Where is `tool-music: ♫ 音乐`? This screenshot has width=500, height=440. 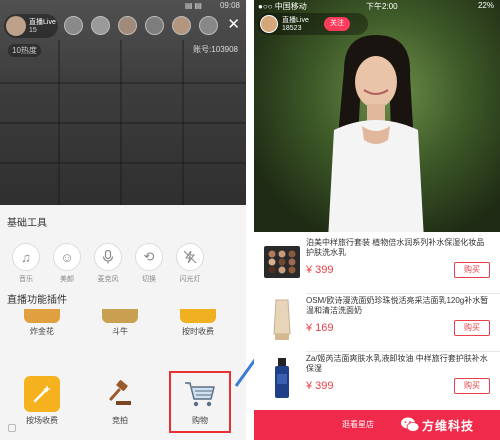
tool-music: ♫ 音乐 is located at coordinates (26, 263).